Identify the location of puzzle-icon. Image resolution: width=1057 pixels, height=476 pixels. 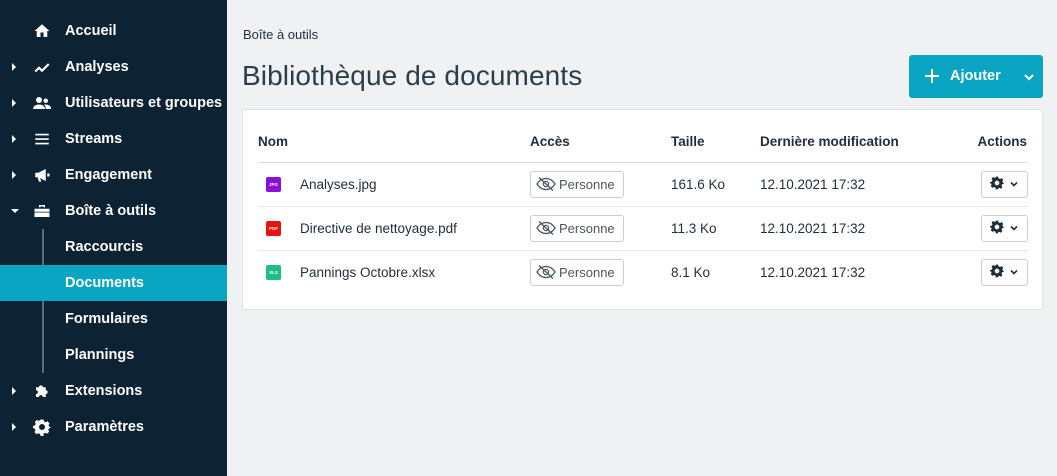
(42, 391).